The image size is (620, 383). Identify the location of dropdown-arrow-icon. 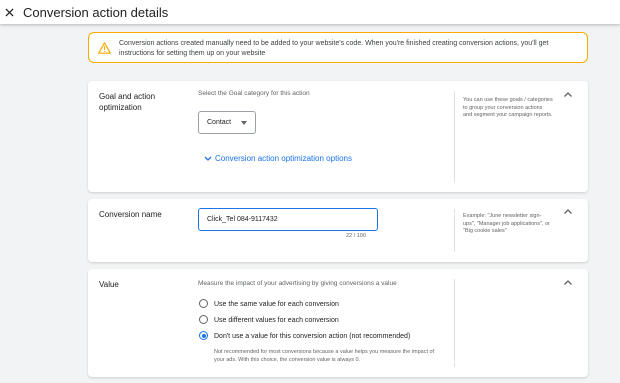
(244, 123).